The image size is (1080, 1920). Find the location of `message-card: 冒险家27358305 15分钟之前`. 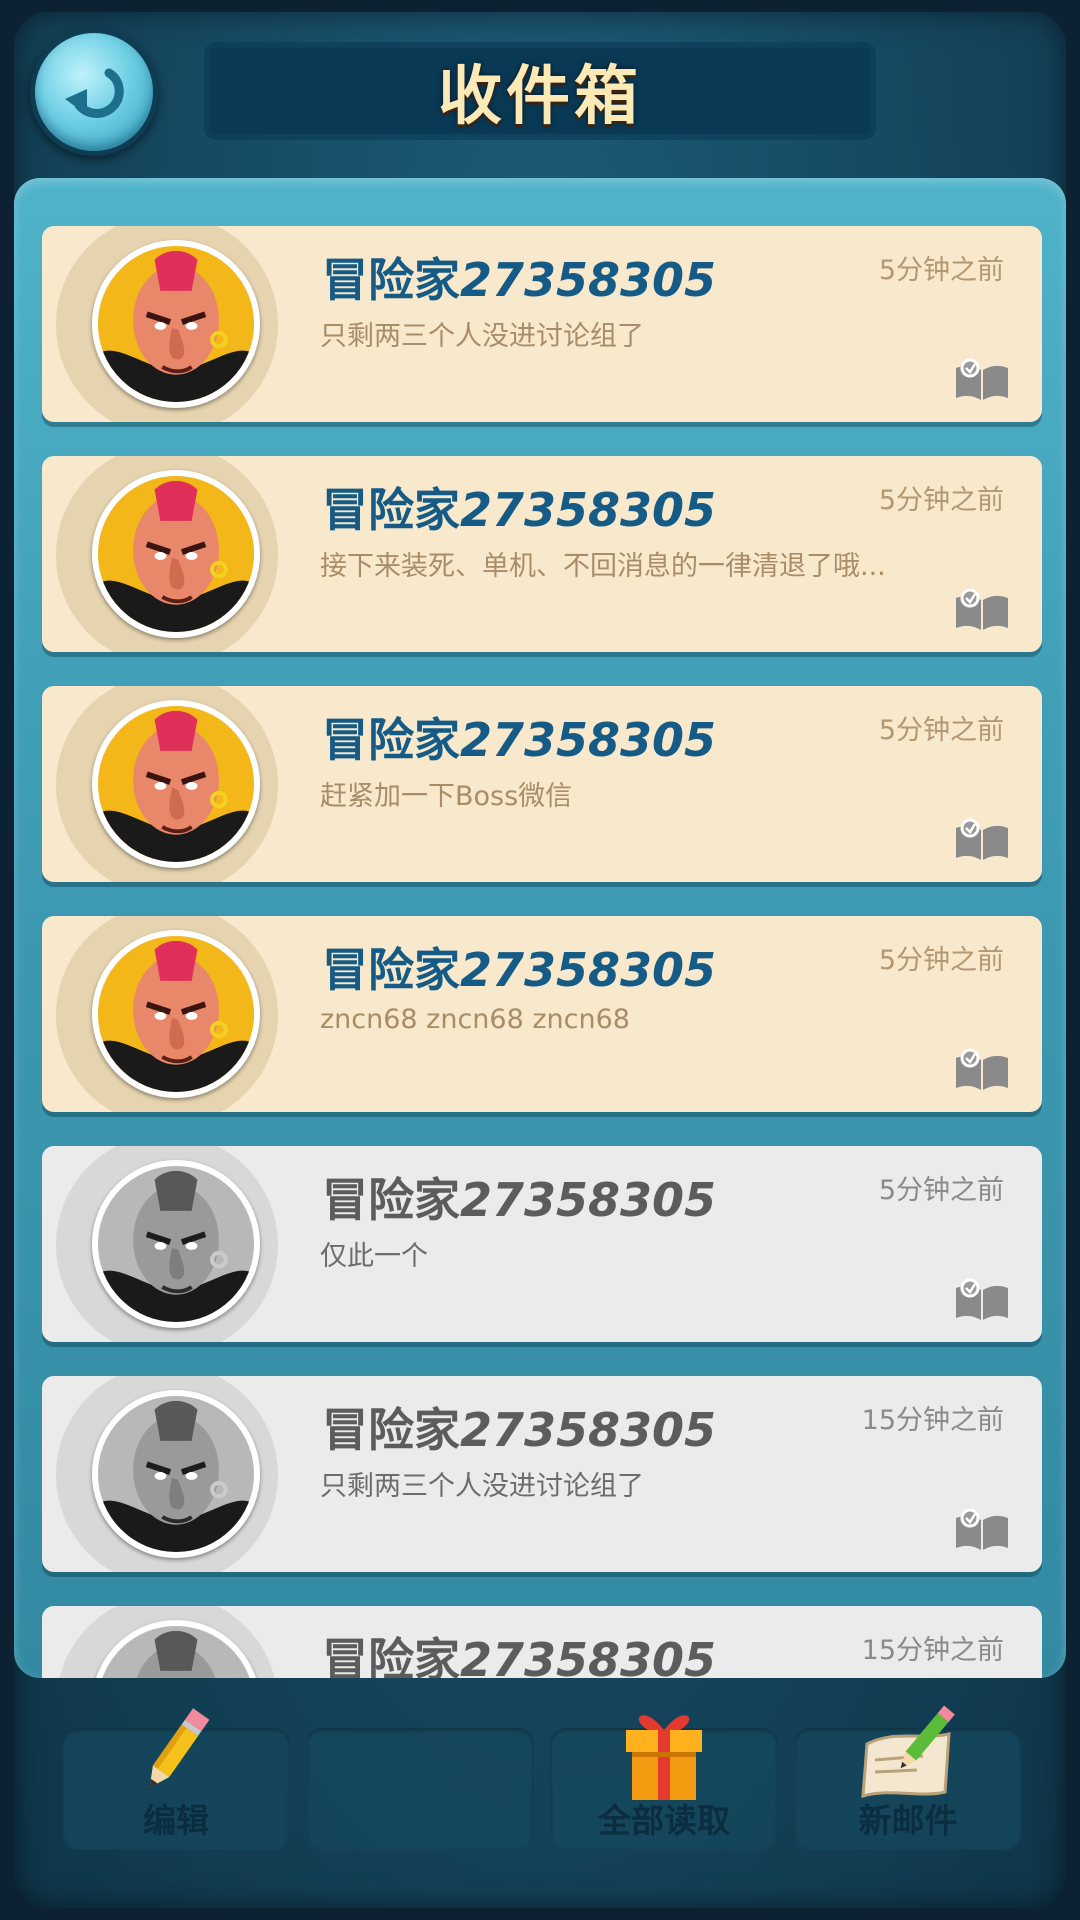

message-card: 冒险家27358305 15分钟之前 is located at coordinates (542, 1642).